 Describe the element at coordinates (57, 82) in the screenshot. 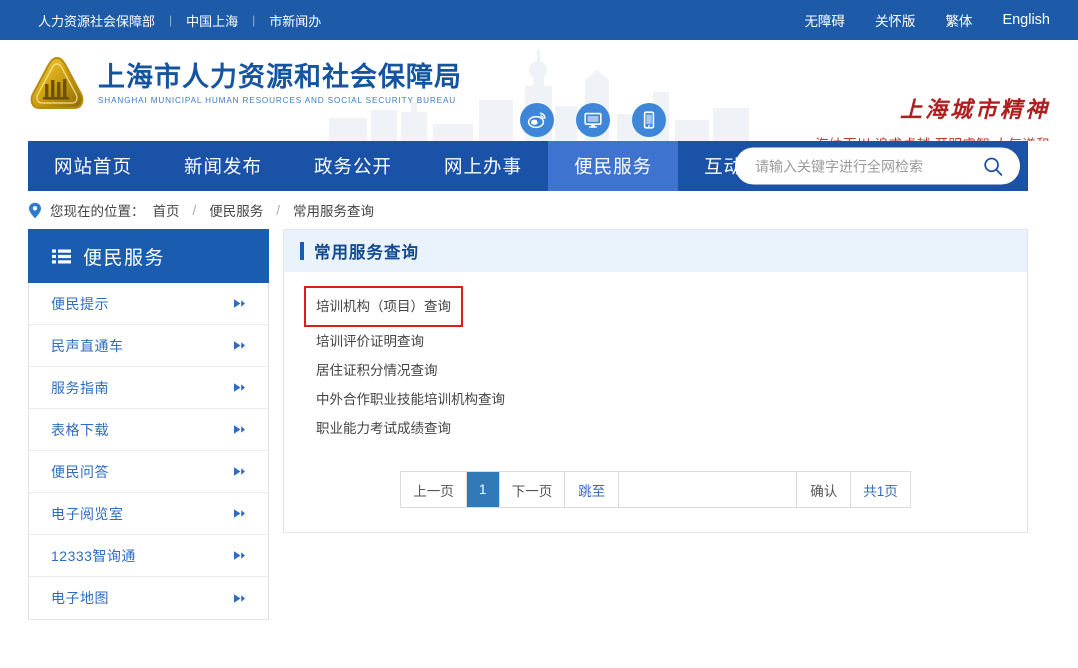

I see `bureau-emblem-icon` at that location.